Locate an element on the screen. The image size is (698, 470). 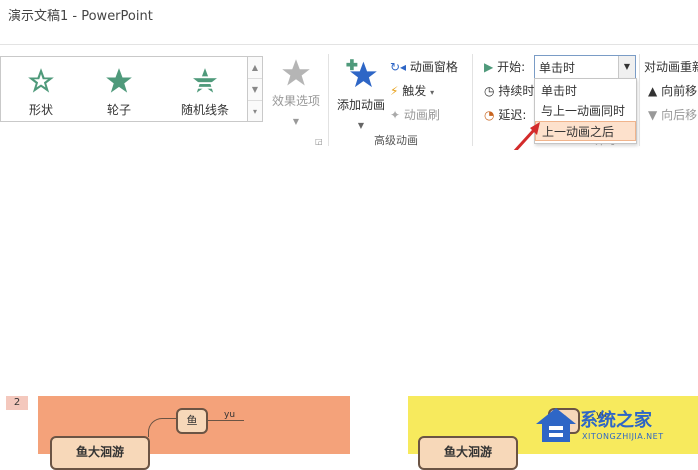
mindmap-node: 鱼 is located at coordinates (192, 421).